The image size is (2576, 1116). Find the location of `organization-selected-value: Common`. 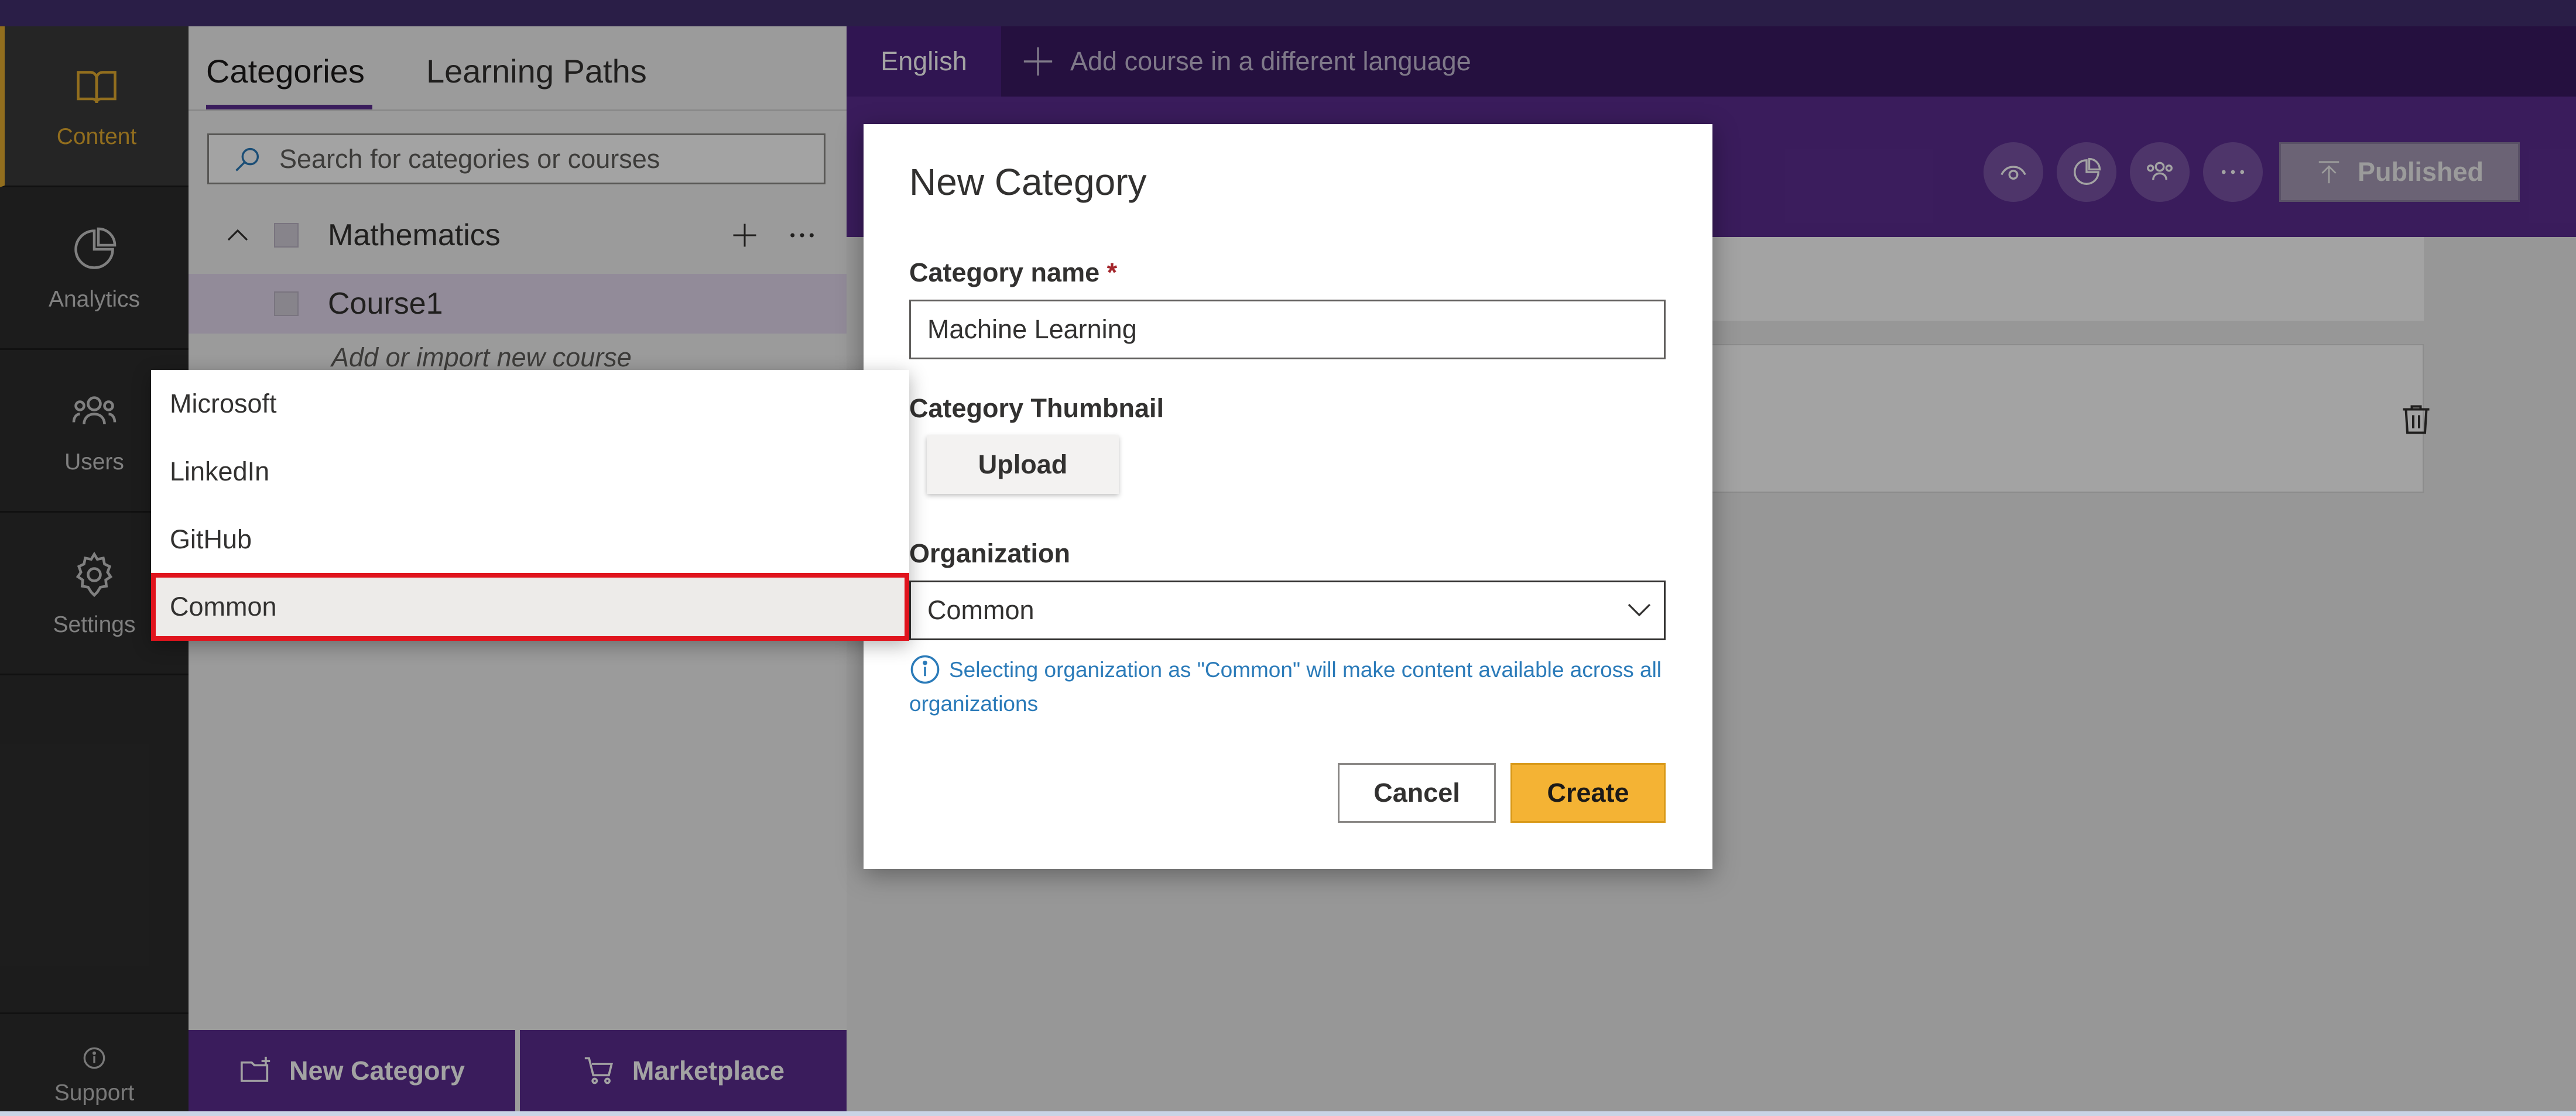

organization-selected-value: Common is located at coordinates (980, 610).